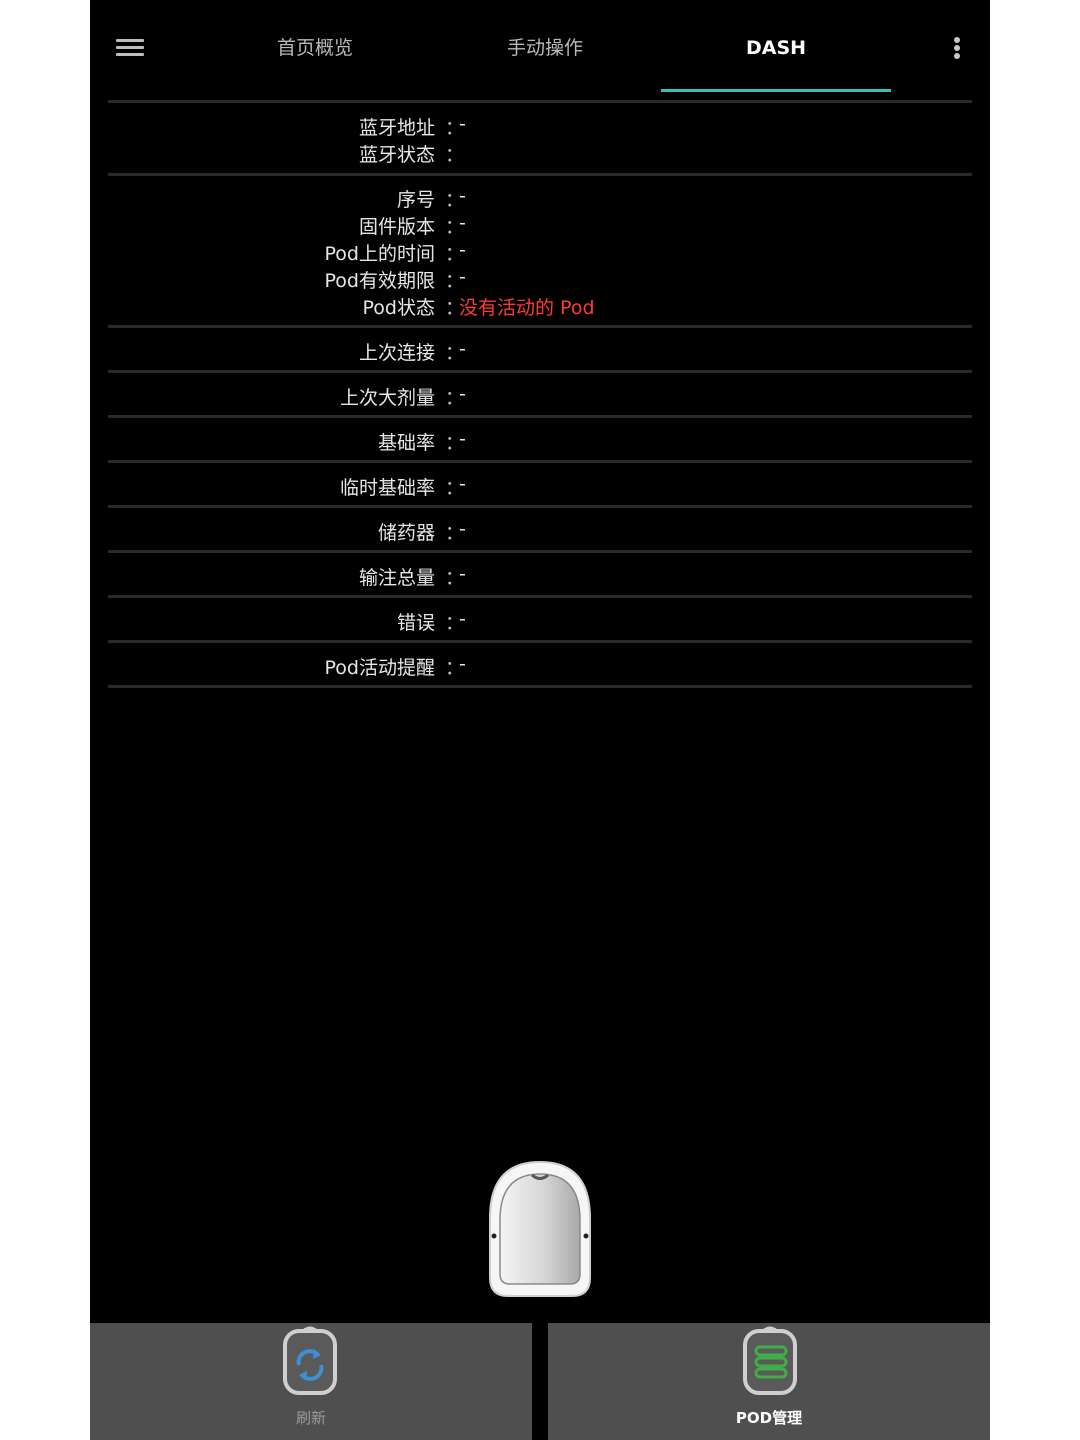 The height and width of the screenshot is (1440, 1080). Describe the element at coordinates (396, 578) in the screenshot. I see `row-label: 输注总量` at that location.